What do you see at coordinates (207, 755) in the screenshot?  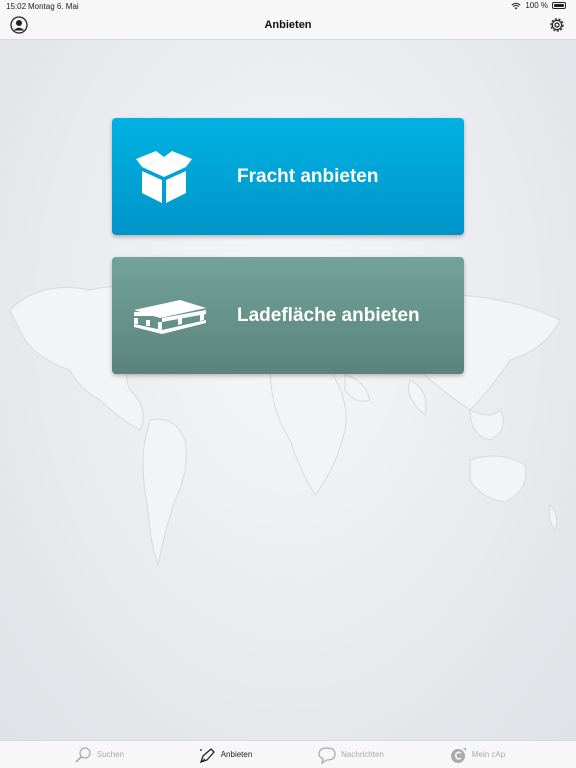 I see `pen-icon` at bounding box center [207, 755].